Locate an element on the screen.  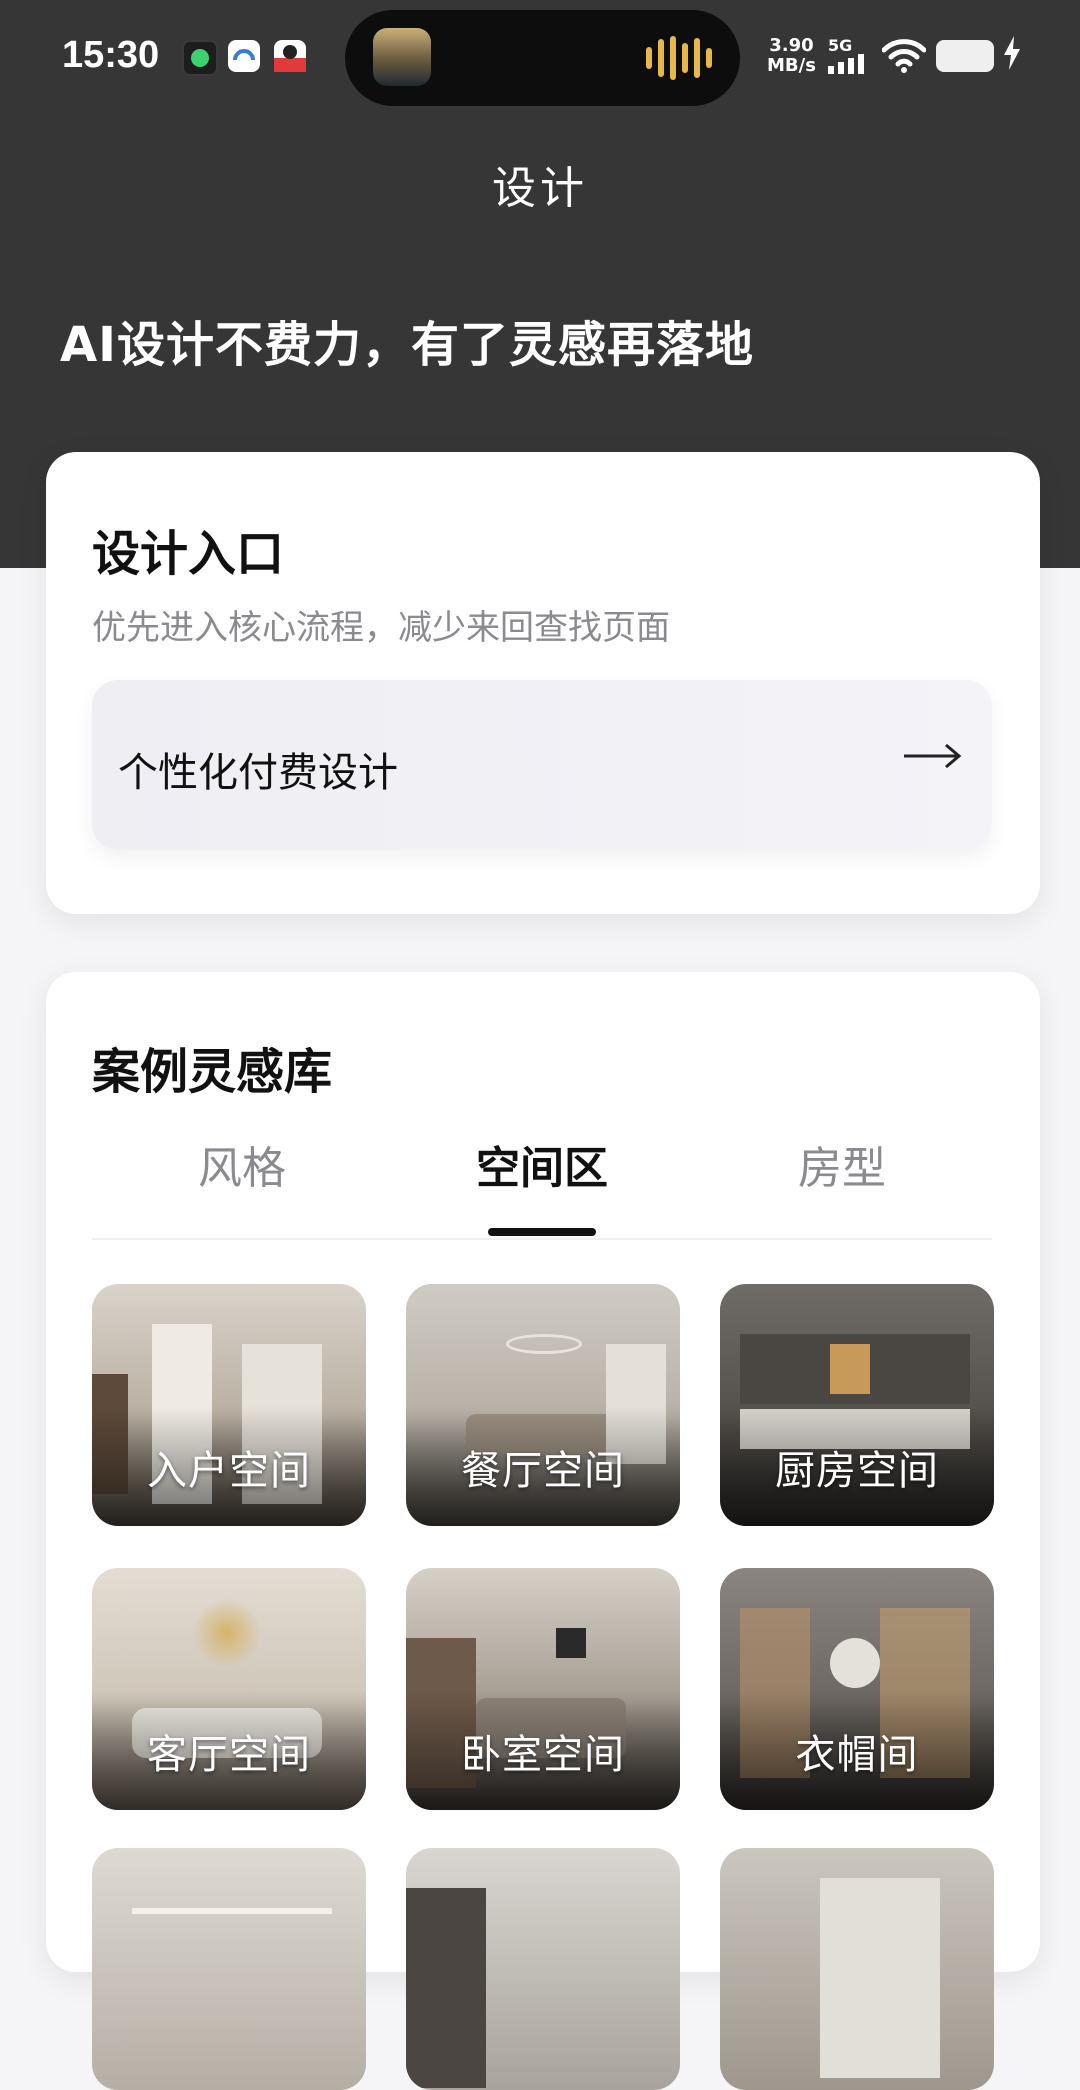
tab-floor-plan: 房型 is located at coordinates (842, 1164).